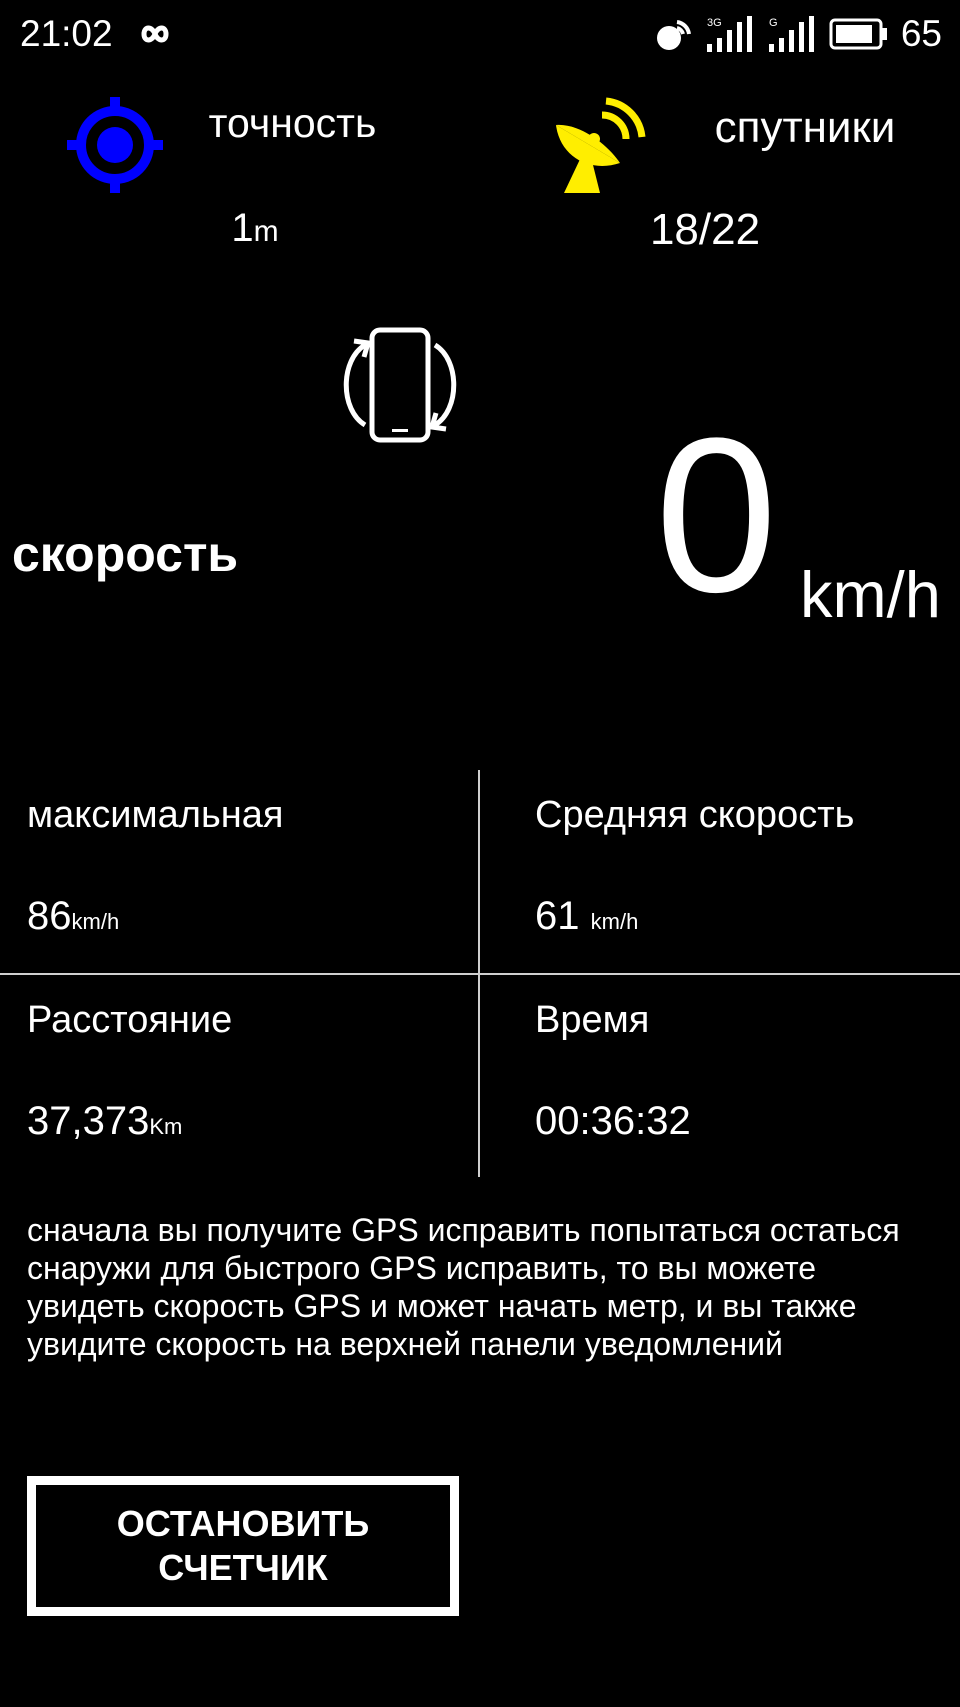  What do you see at coordinates (805, 127) in the screenshot?
I see `satellites-label: спутники` at bounding box center [805, 127].